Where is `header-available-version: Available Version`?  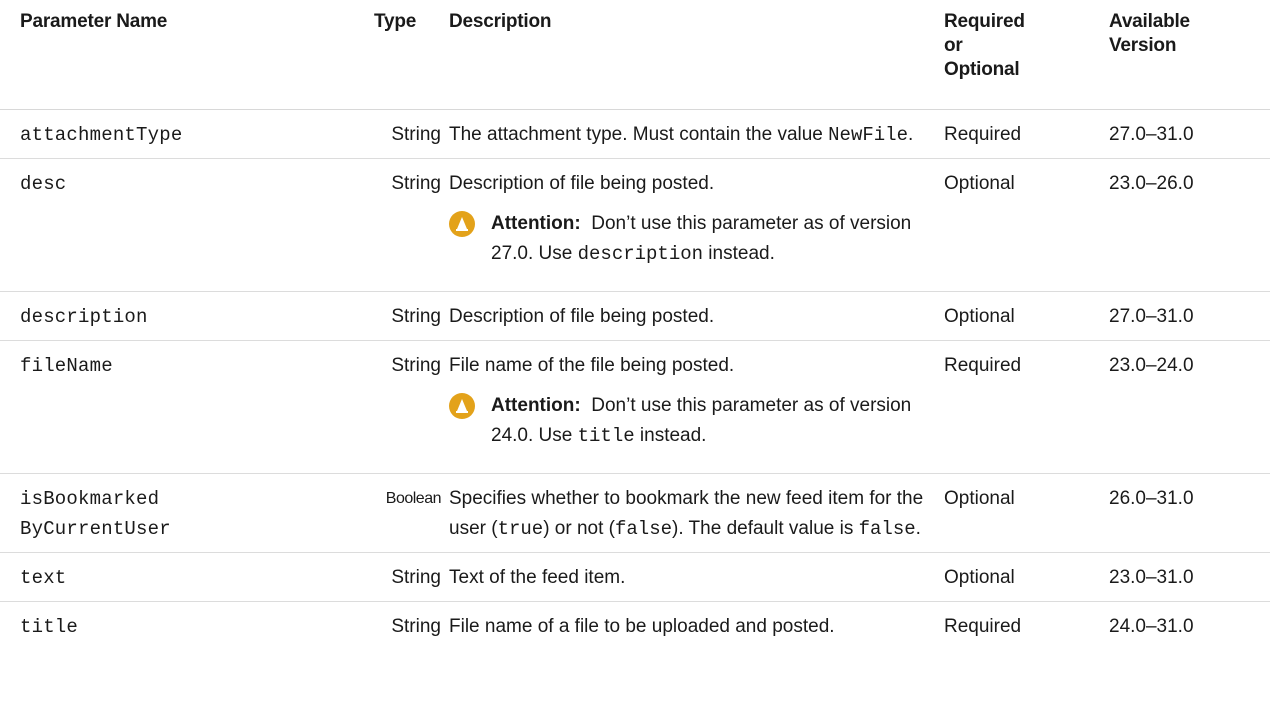
header-available-version: Available Version is located at coordinates (1171, 54).